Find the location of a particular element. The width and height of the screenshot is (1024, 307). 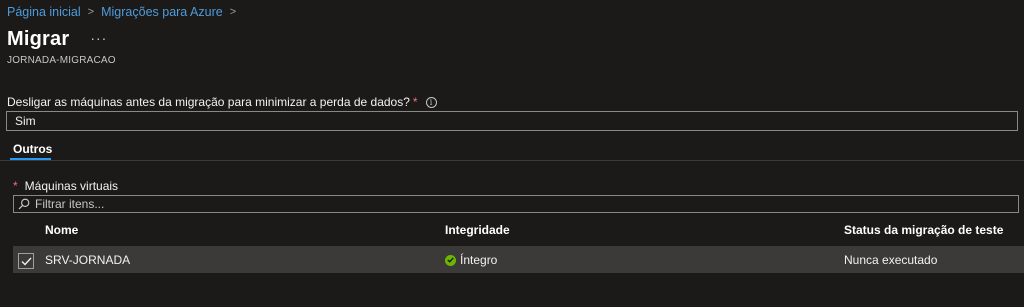

table-divider is located at coordinates (518, 272).